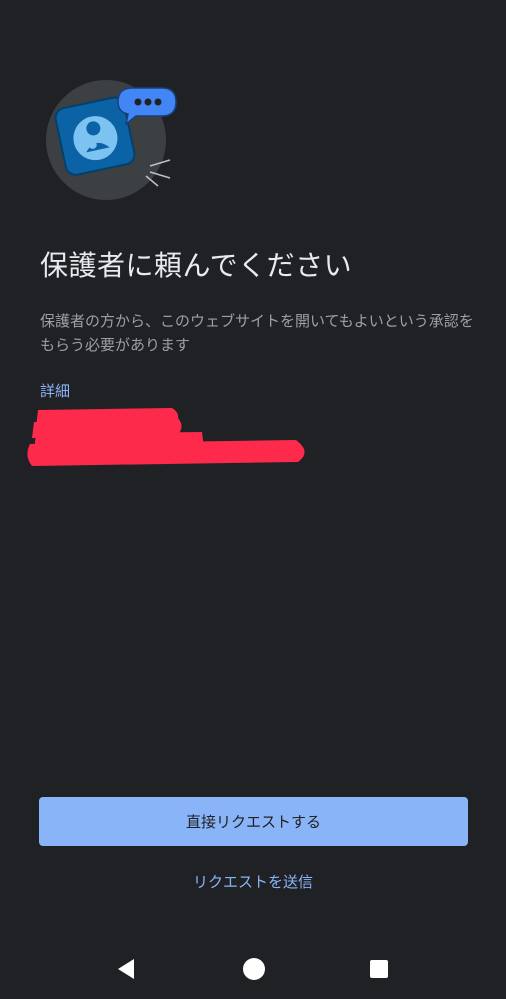 The image size is (506, 999). What do you see at coordinates (253, 821) in the screenshot?
I see `direct-request-button: 直接リクエストする` at bounding box center [253, 821].